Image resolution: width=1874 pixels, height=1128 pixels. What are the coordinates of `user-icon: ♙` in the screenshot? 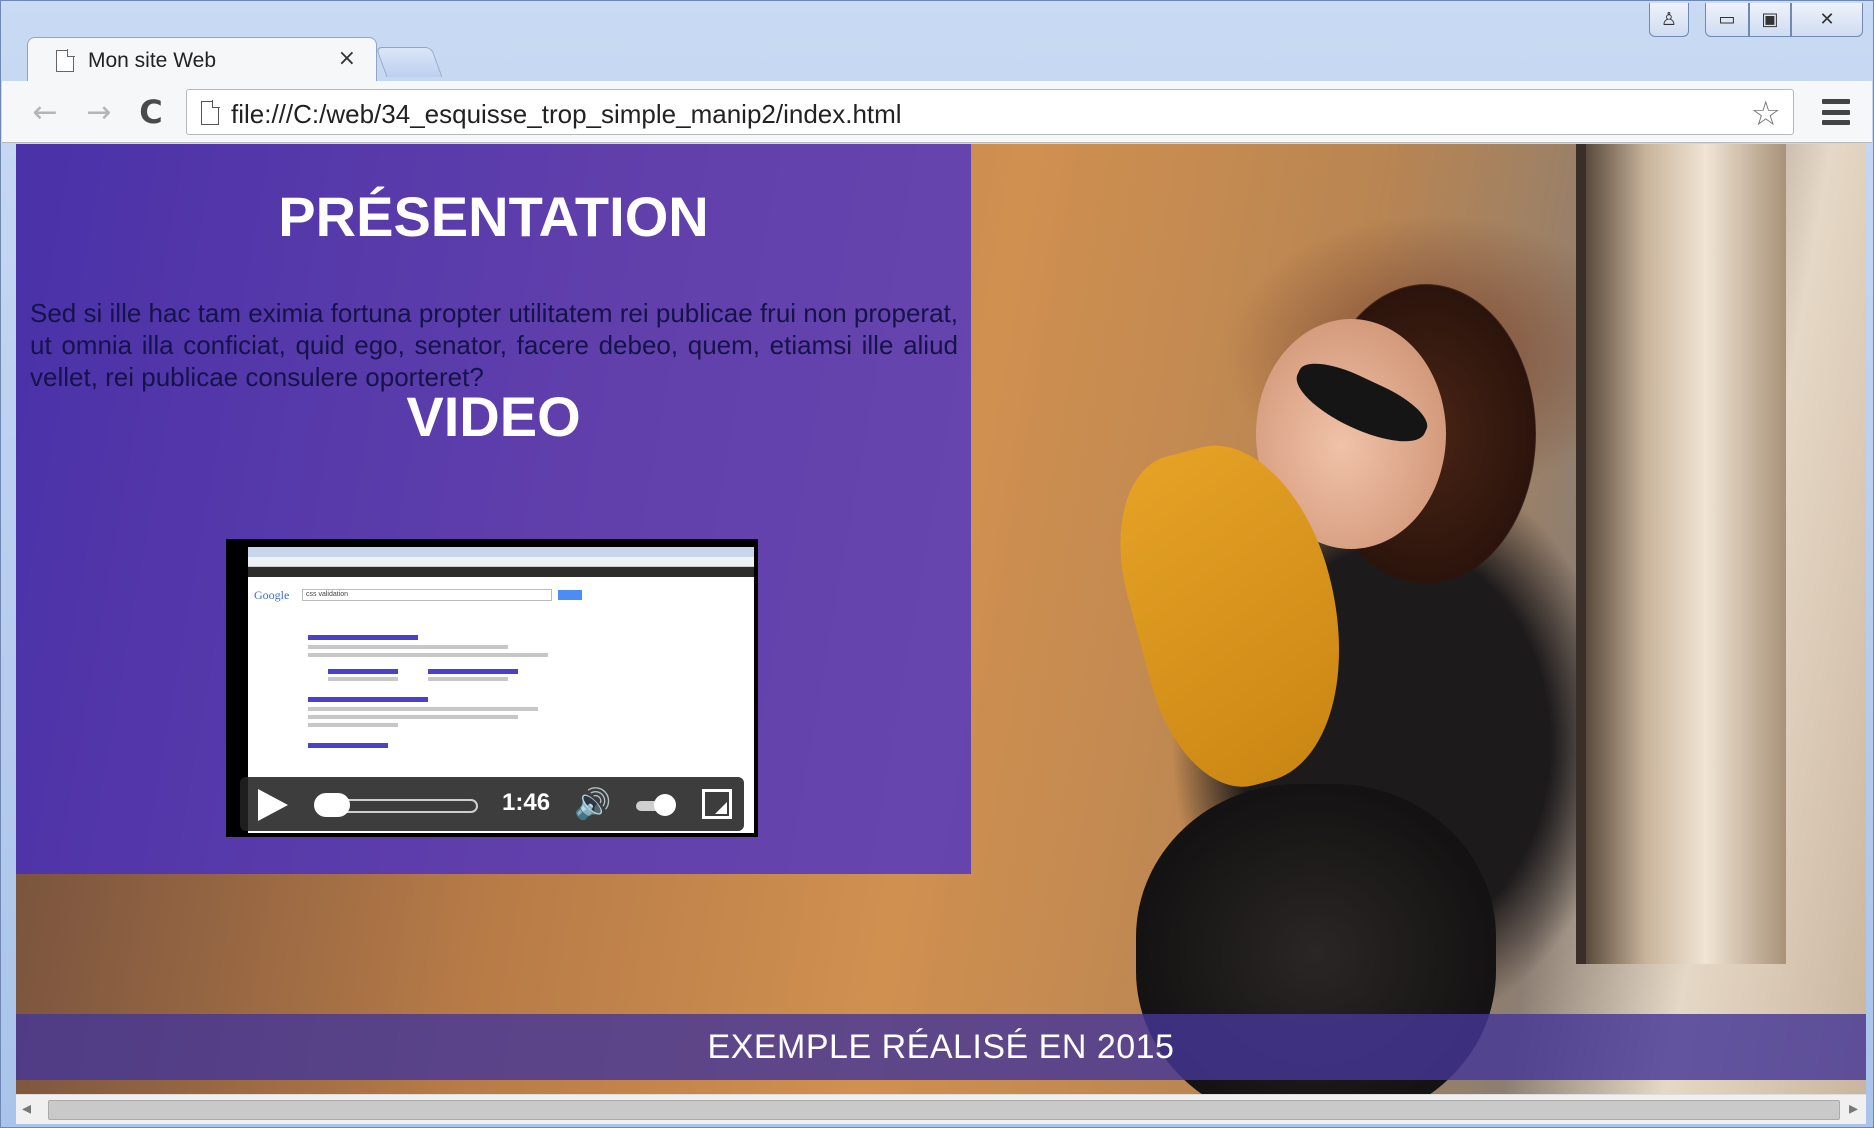 It's located at (1669, 19).